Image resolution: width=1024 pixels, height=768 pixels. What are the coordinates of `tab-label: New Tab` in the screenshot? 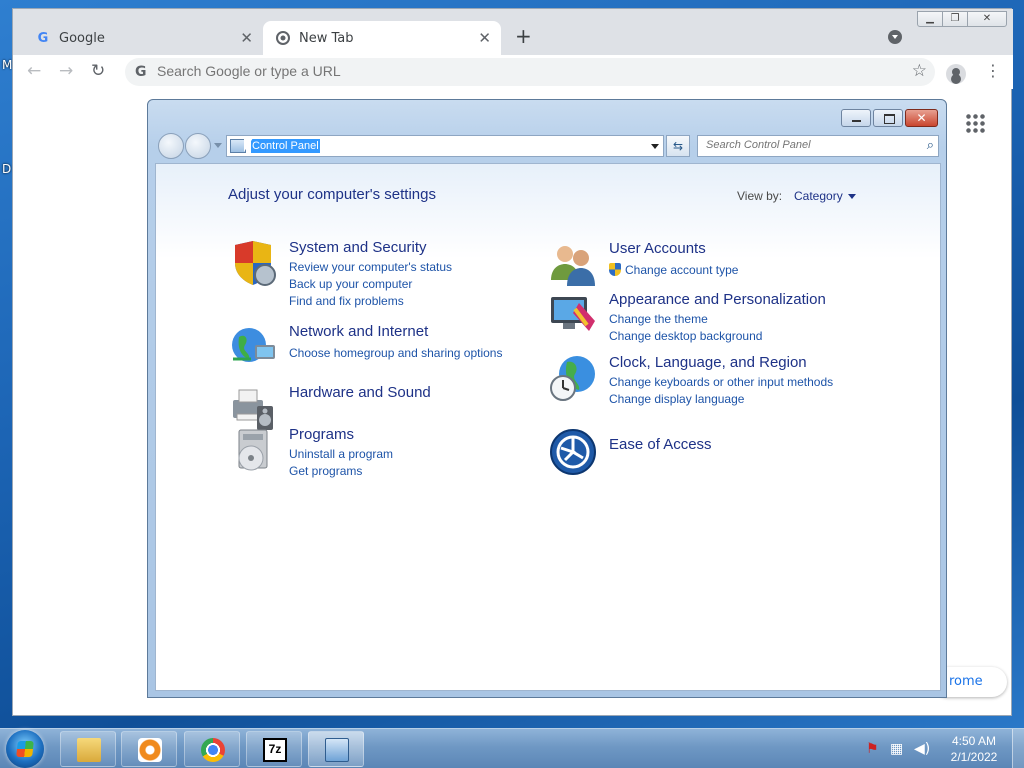 It's located at (326, 38).